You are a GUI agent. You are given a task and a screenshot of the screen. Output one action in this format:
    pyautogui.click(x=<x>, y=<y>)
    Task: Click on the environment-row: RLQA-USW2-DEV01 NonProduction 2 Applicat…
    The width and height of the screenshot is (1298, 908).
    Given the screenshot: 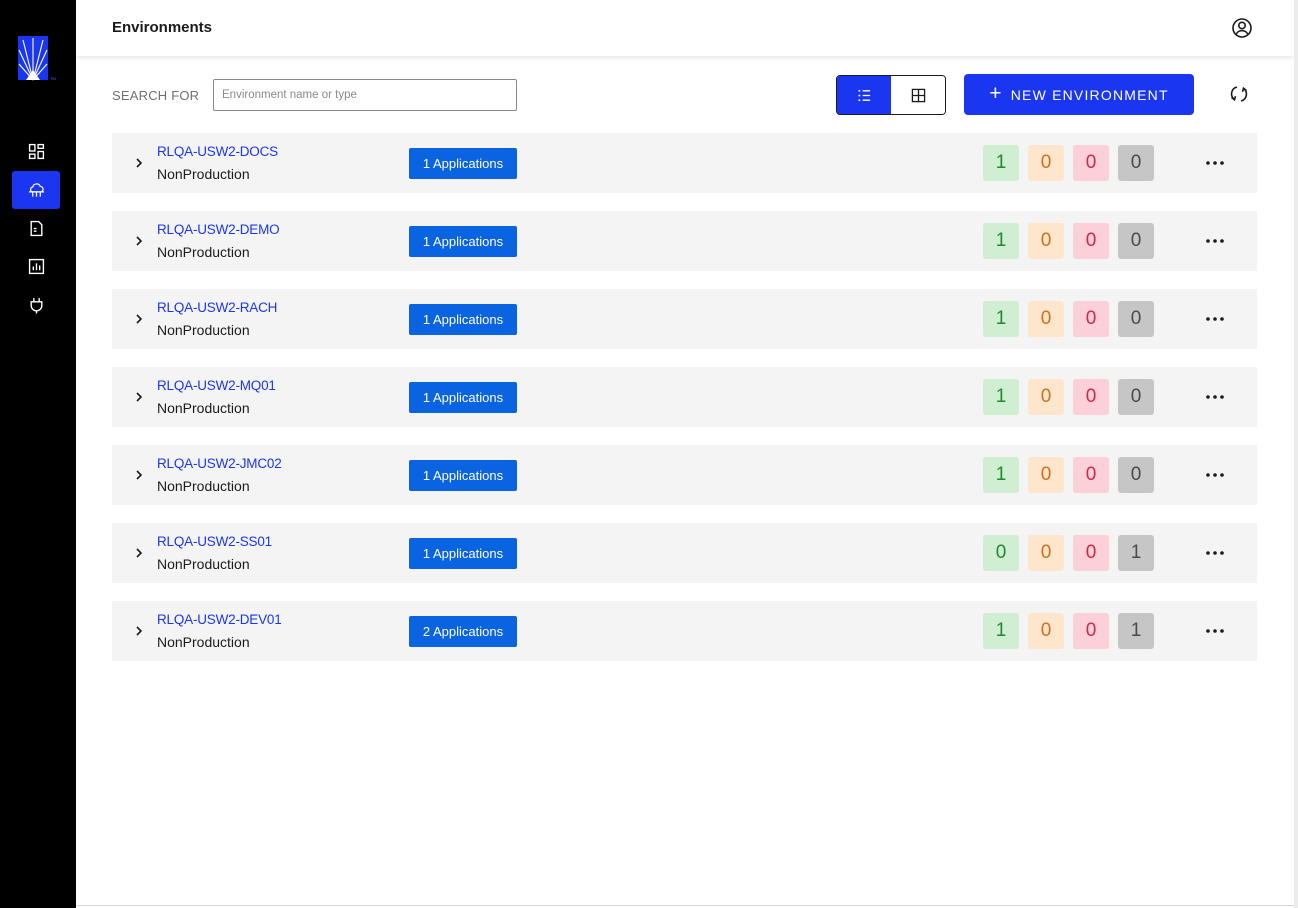 What is the action you would take?
    pyautogui.click(x=684, y=631)
    